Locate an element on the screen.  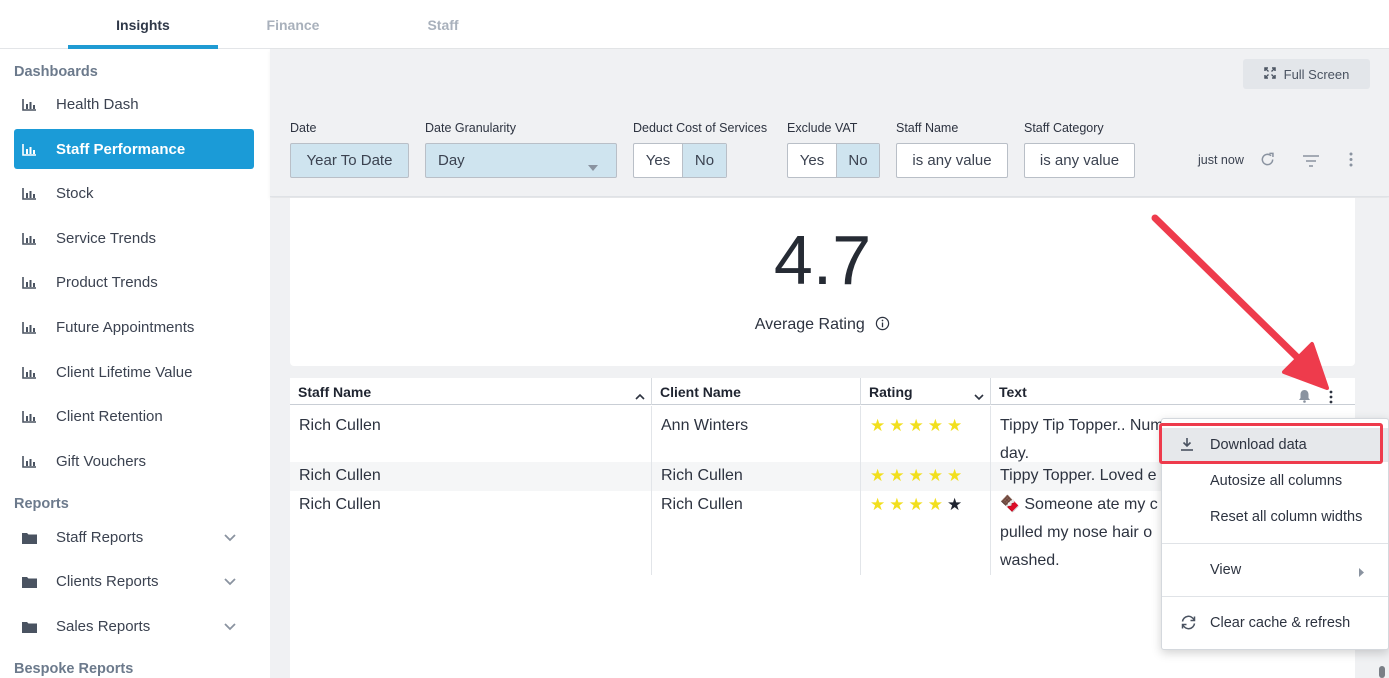
menu-item-label: Reset all column widths is located at coordinates (1286, 517).